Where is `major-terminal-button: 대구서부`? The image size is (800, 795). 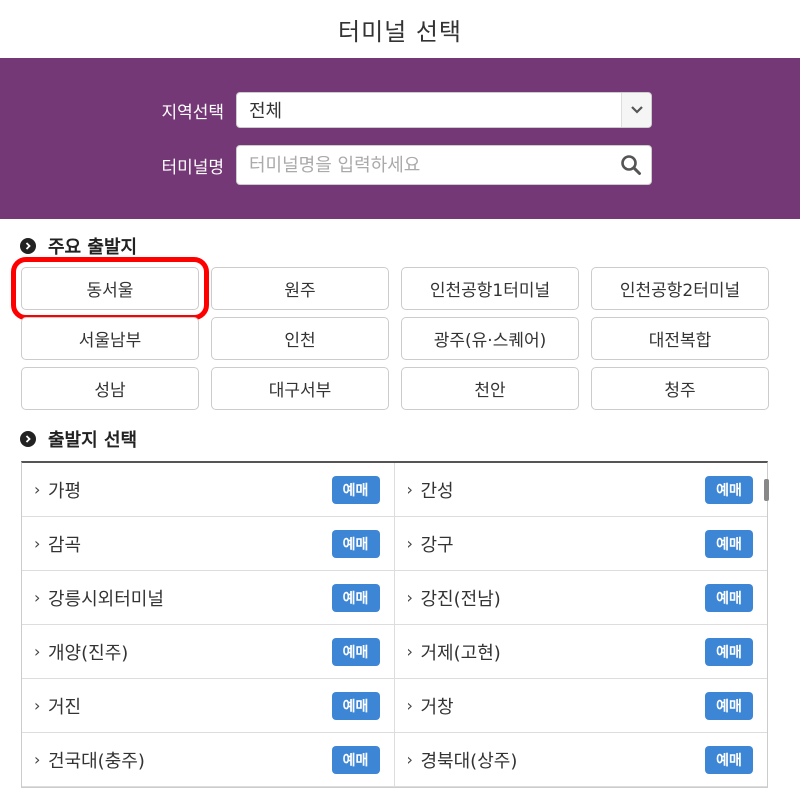
major-terminal-button: 대구서부 is located at coordinates (300, 388).